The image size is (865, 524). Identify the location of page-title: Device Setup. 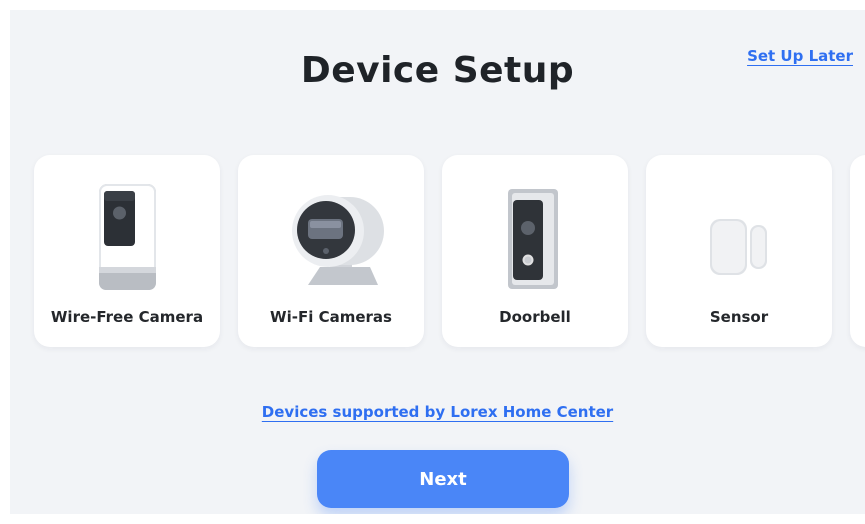
(437, 70).